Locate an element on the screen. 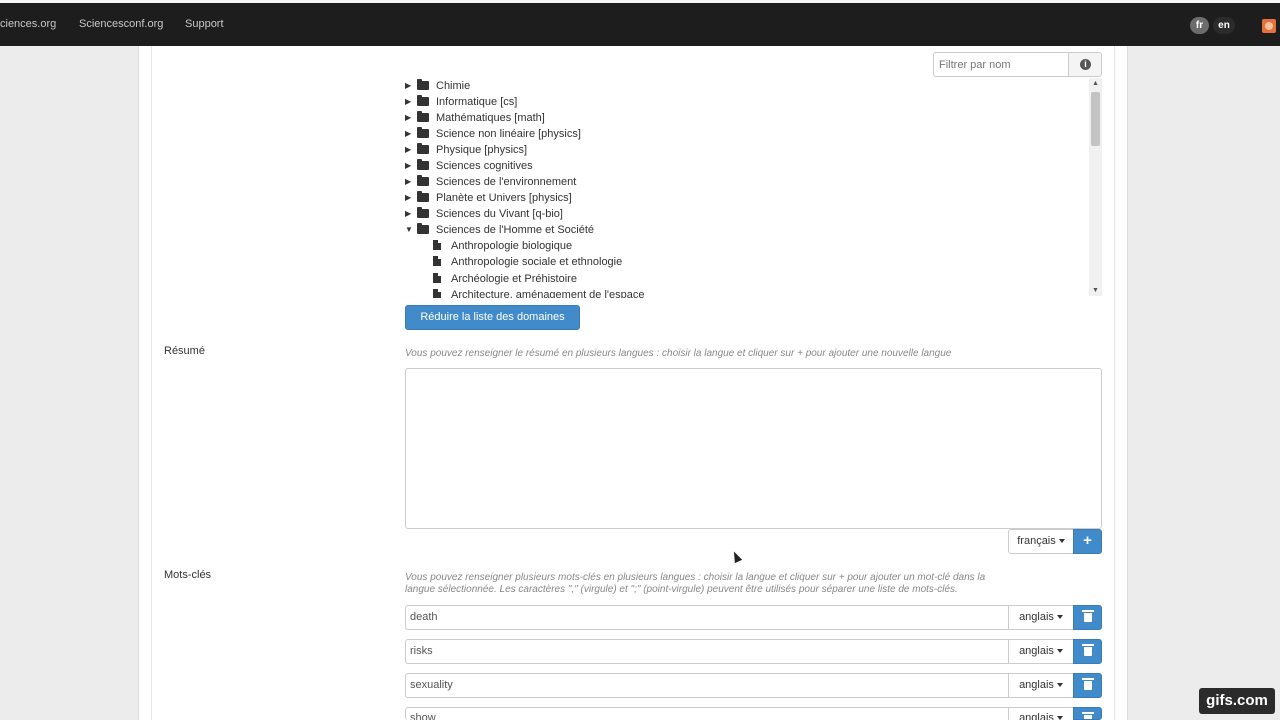  caret-down-icon: ▼ is located at coordinates (409, 230).